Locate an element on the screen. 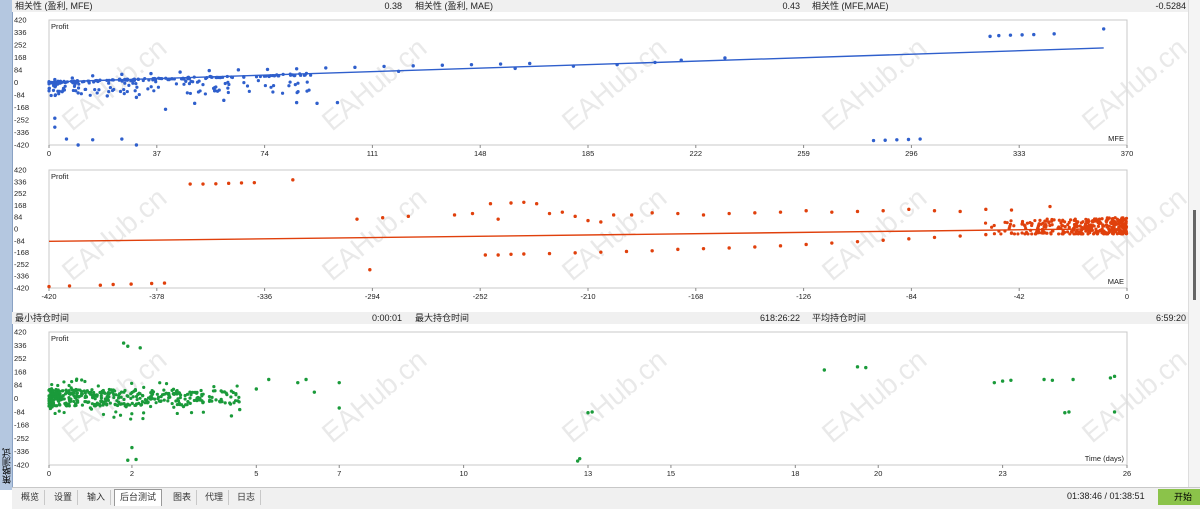  y-tick-label: -420 is located at coordinates (21, 288).